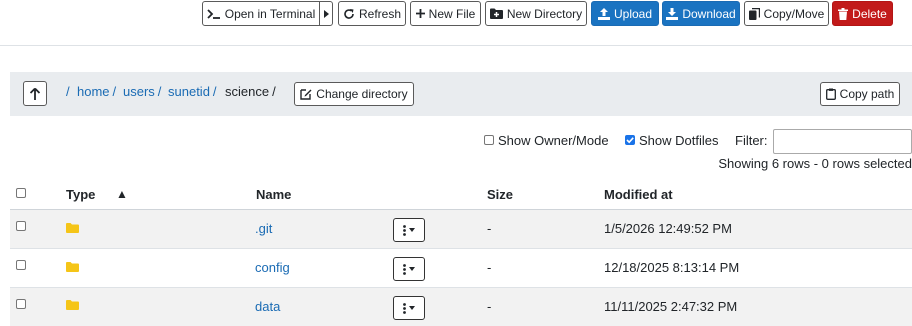 This screenshot has height=326, width=912. What do you see at coordinates (709, 13) in the screenshot?
I see `download-label: Download` at bounding box center [709, 13].